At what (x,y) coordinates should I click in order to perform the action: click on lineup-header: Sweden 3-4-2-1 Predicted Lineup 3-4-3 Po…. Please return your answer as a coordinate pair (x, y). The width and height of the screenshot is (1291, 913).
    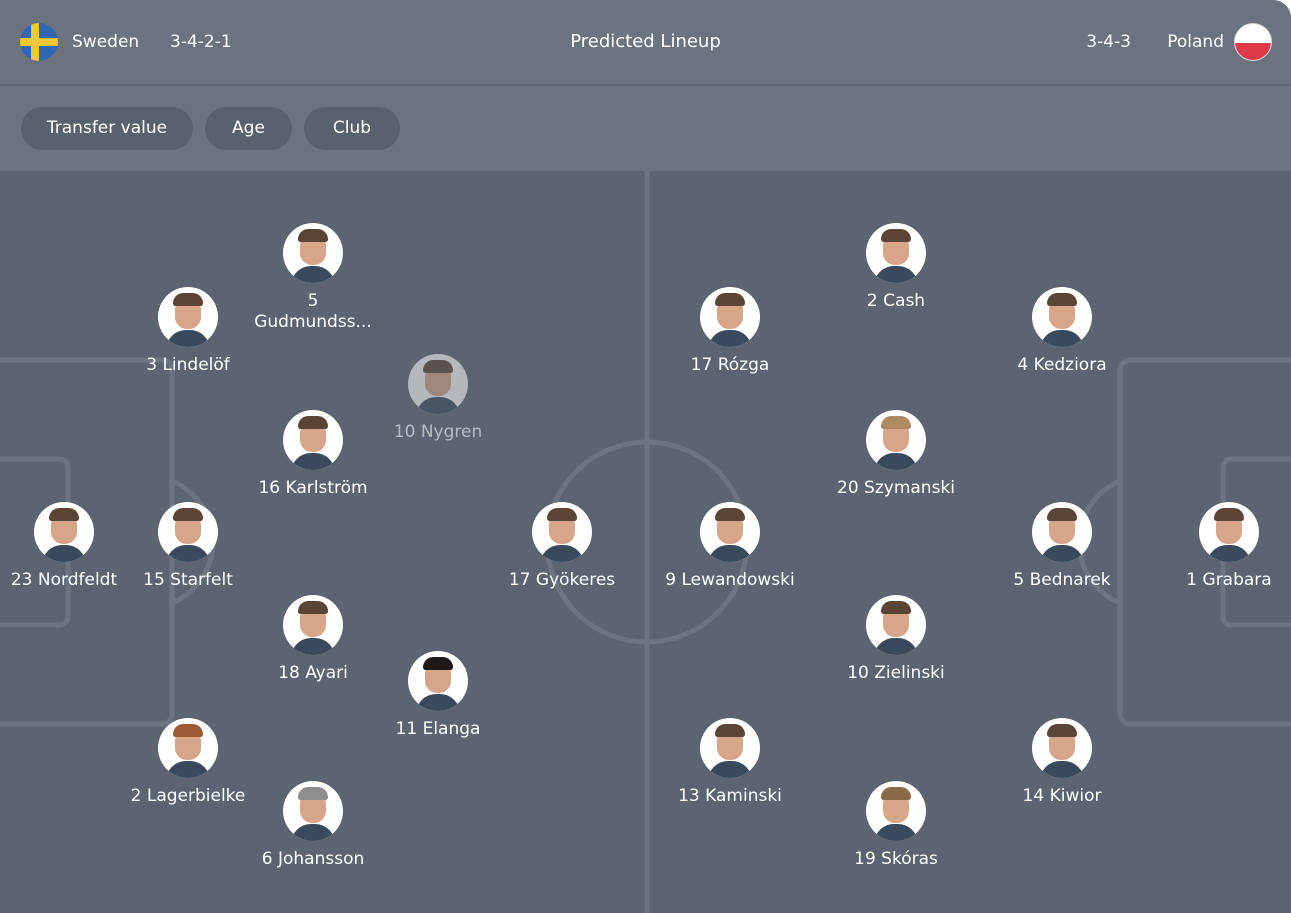
    Looking at the image, I should click on (645, 42).